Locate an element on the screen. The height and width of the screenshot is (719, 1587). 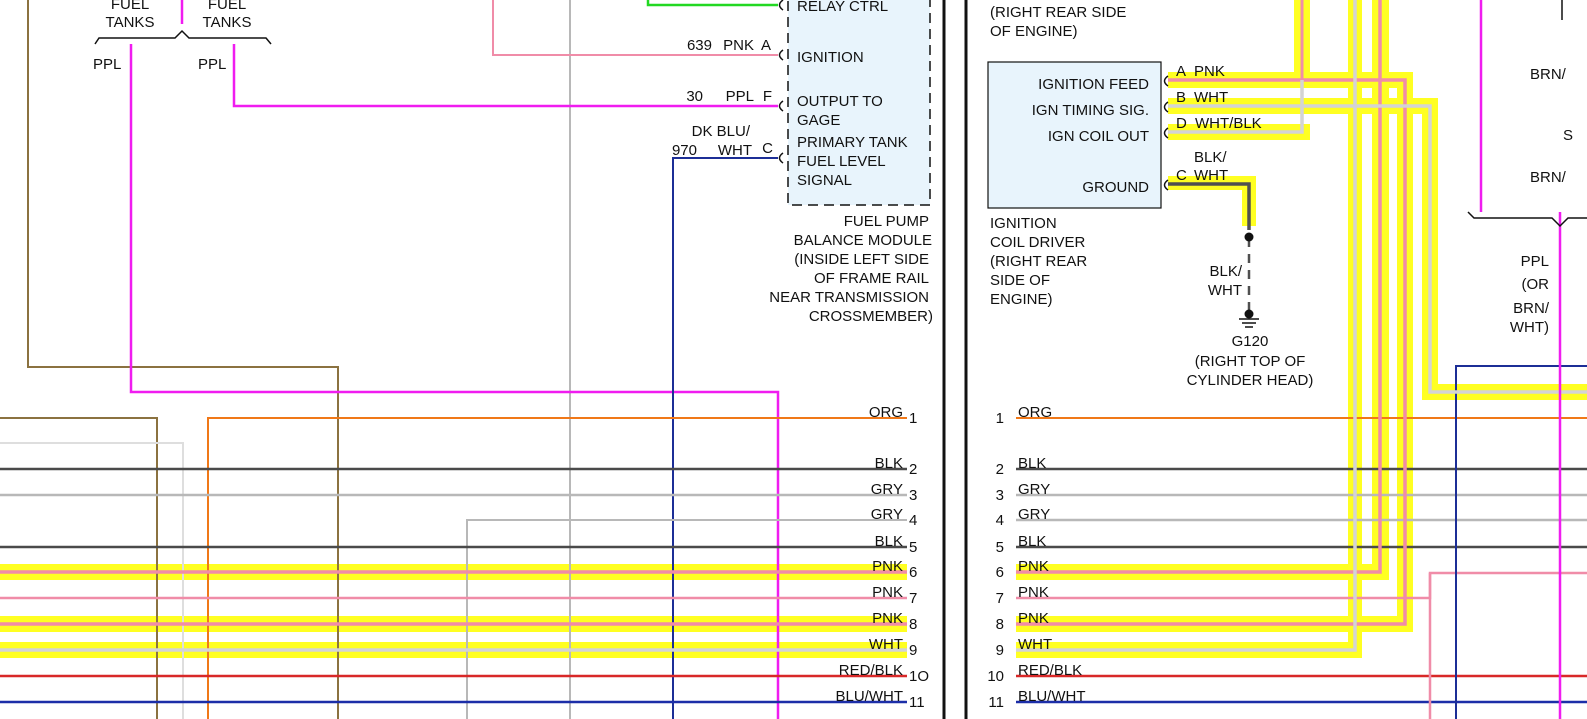
driver-pin-b: B is located at coordinates (1181, 97).